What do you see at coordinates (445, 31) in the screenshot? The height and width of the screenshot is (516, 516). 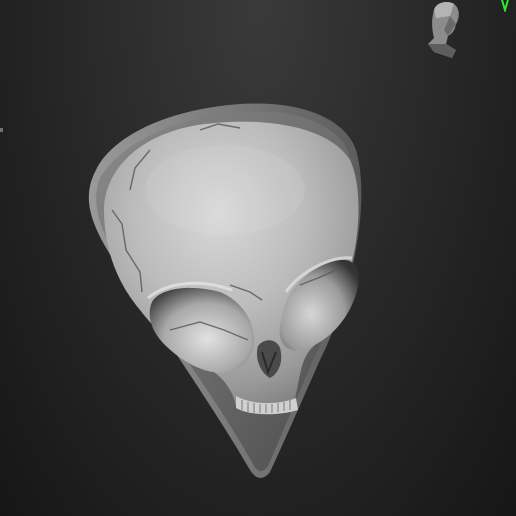 I see `head-navigation-gizmo-icon` at bounding box center [445, 31].